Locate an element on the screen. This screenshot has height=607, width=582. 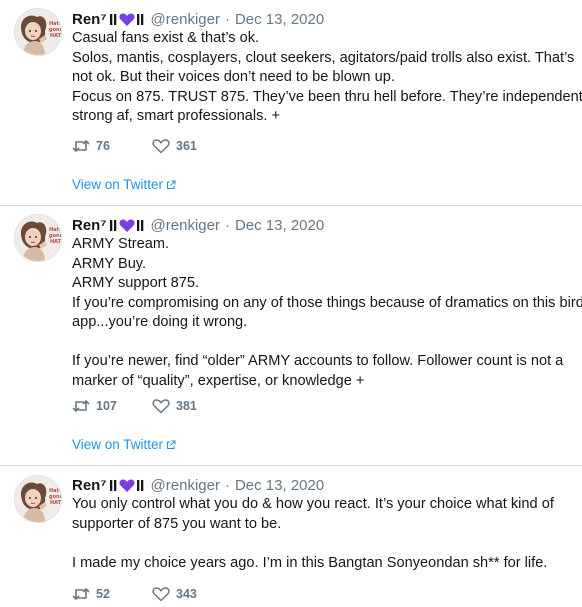
retweet-button: 107 is located at coordinates (112, 406).